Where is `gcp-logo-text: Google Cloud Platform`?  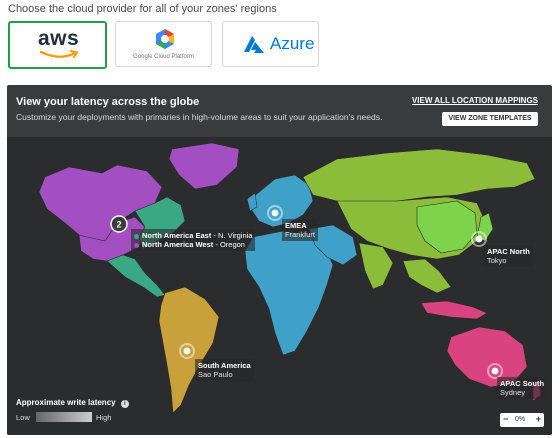 gcp-logo-text: Google Cloud Platform is located at coordinates (163, 57).